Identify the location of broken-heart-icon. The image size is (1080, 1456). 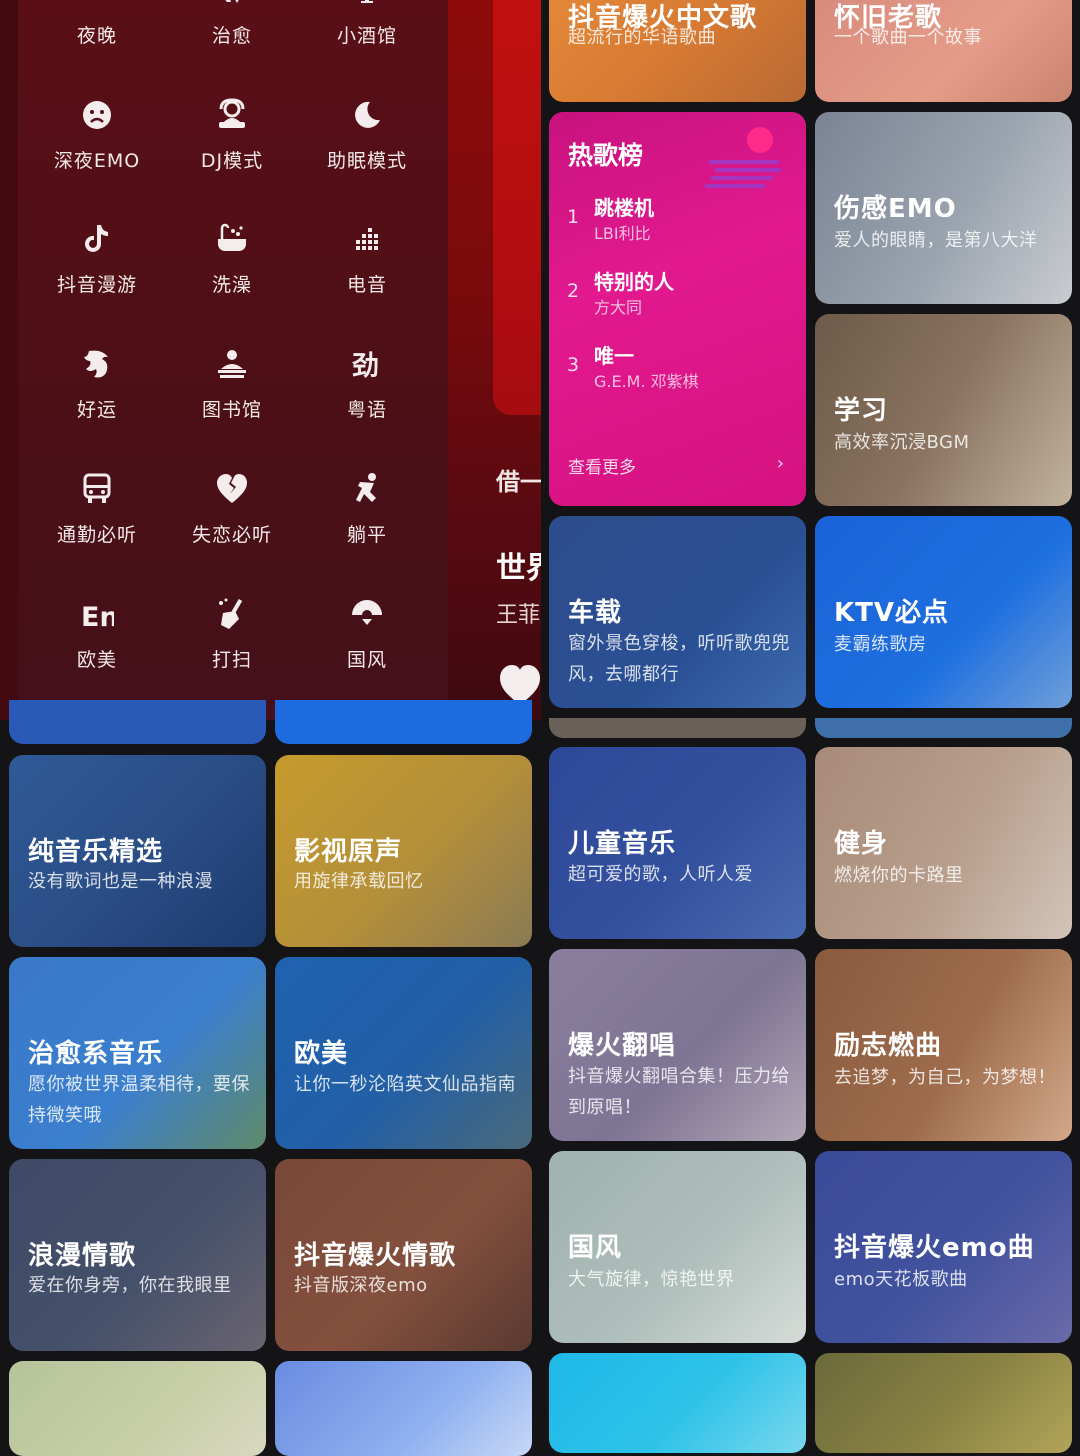
(232, 488).